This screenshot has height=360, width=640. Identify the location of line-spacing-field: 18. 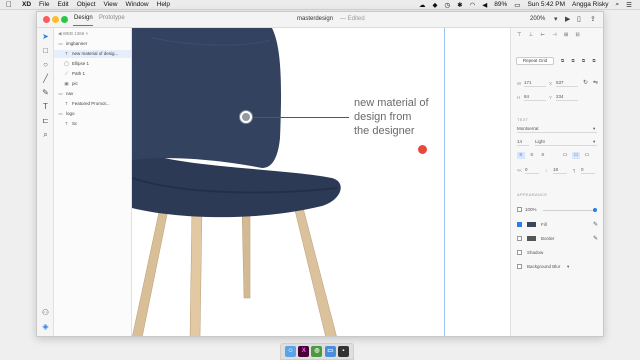
(560, 170).